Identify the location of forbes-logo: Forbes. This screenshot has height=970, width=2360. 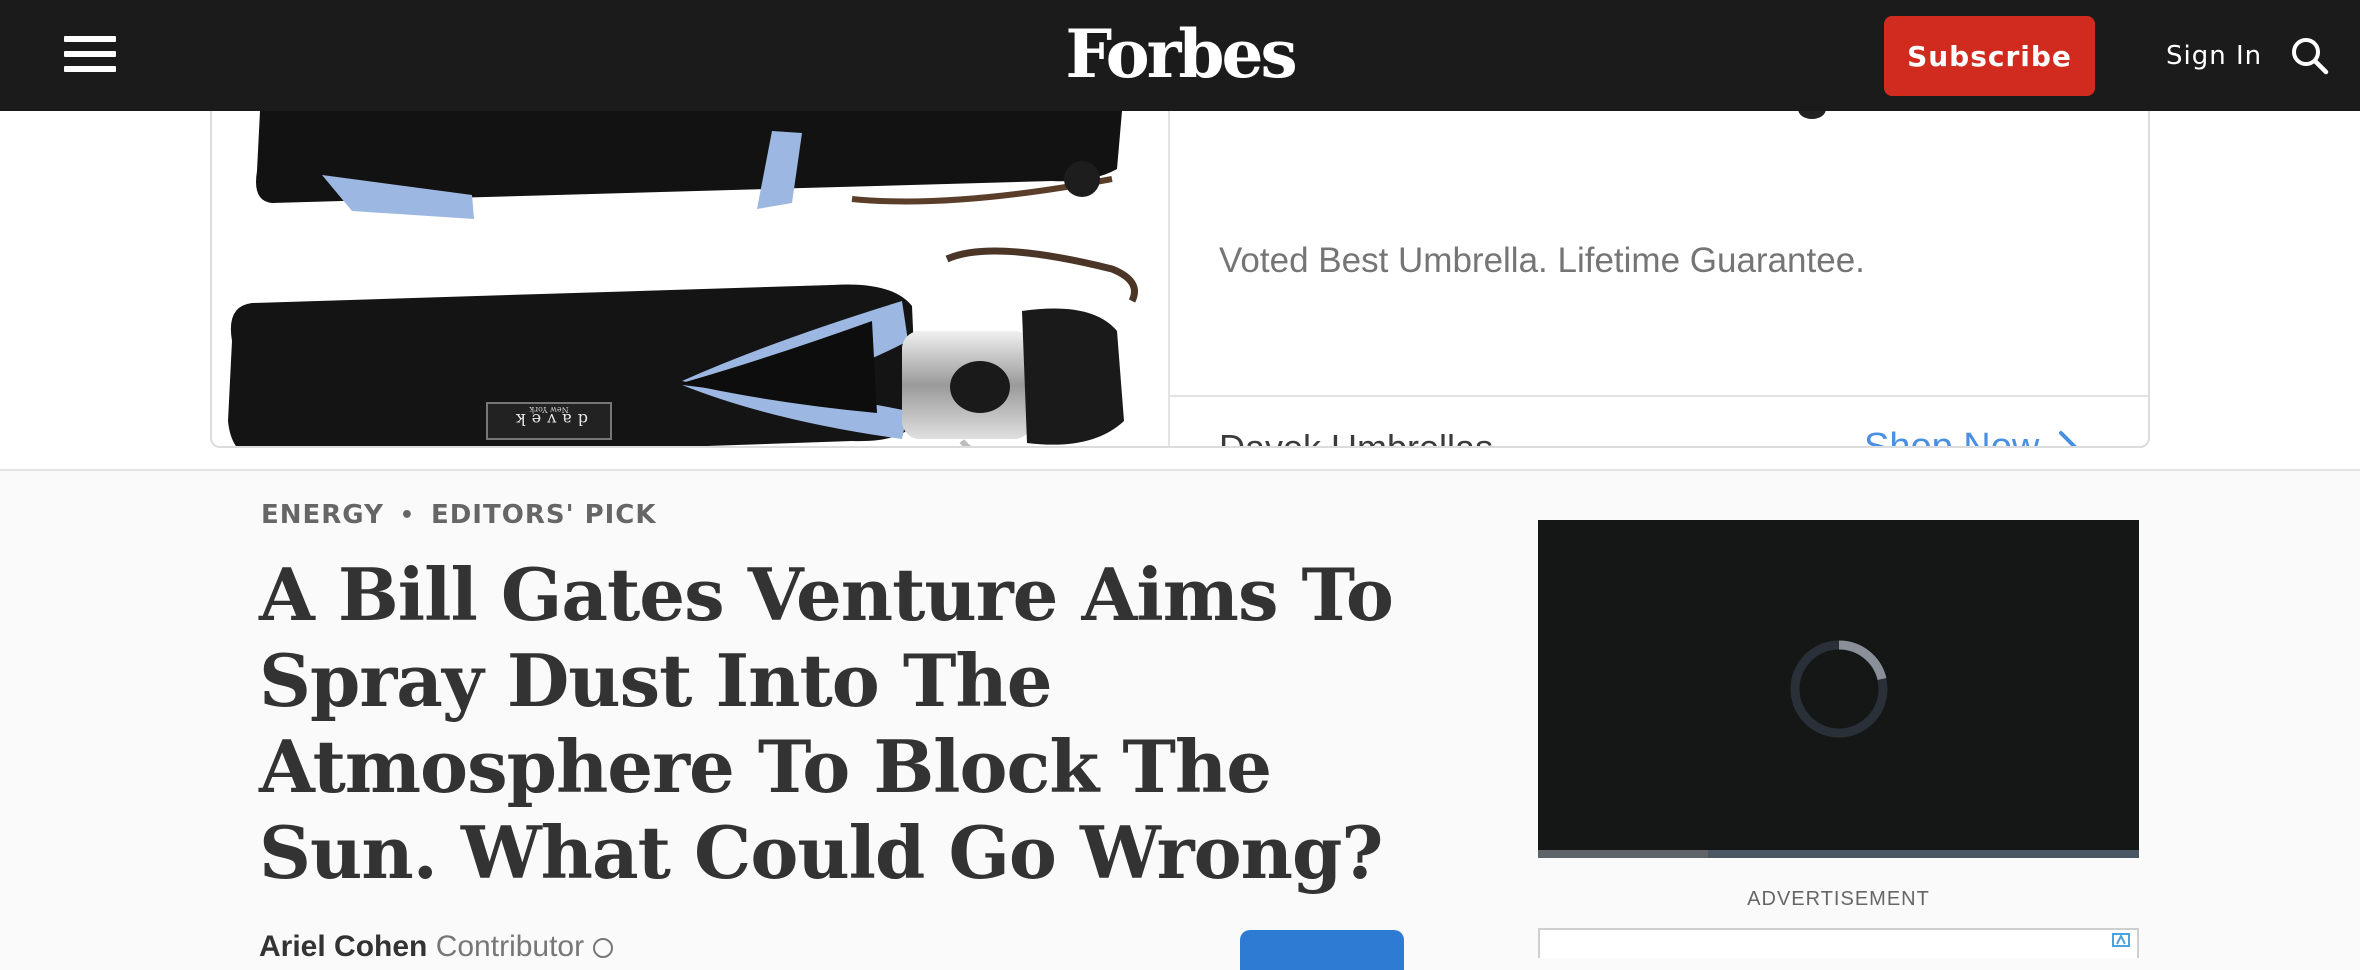
(1180, 54).